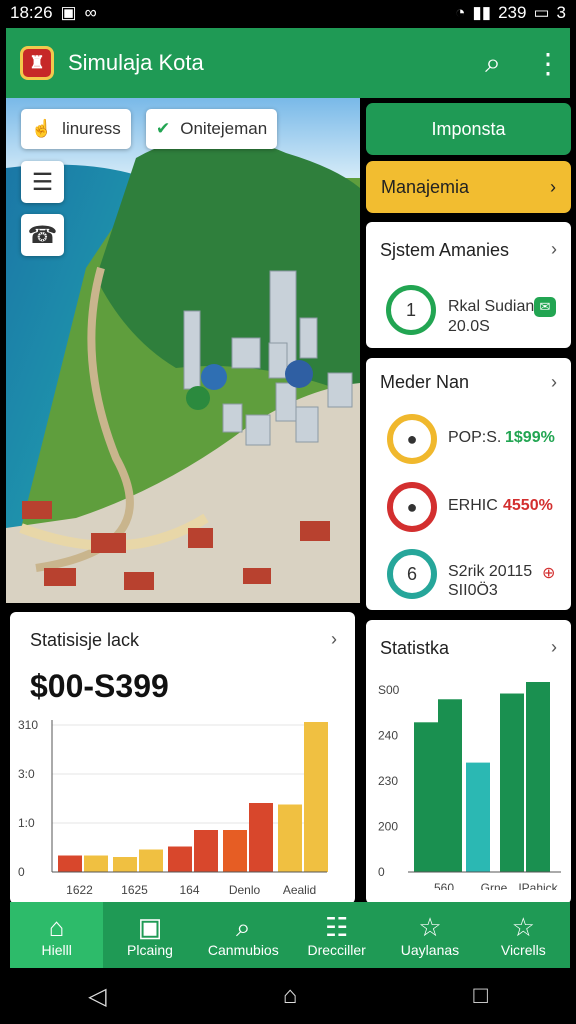 Image resolution: width=576 pixels, height=1024 pixels. What do you see at coordinates (429, 935) in the screenshot?
I see `tab-uaylanas: ☆ Uaylanas` at bounding box center [429, 935].